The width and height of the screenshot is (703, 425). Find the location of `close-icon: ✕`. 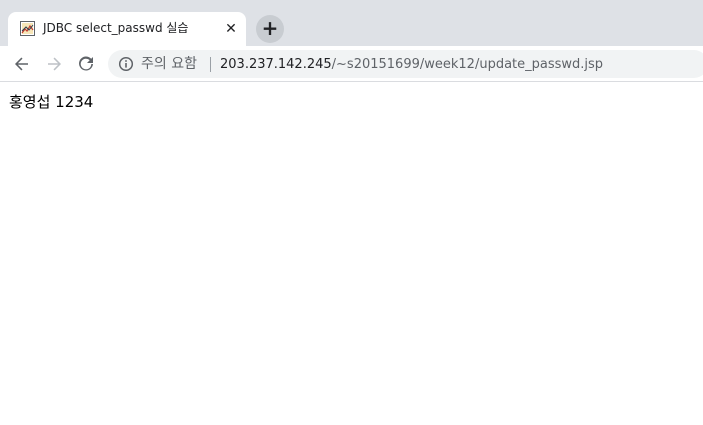

close-icon: ✕ is located at coordinates (231, 29).